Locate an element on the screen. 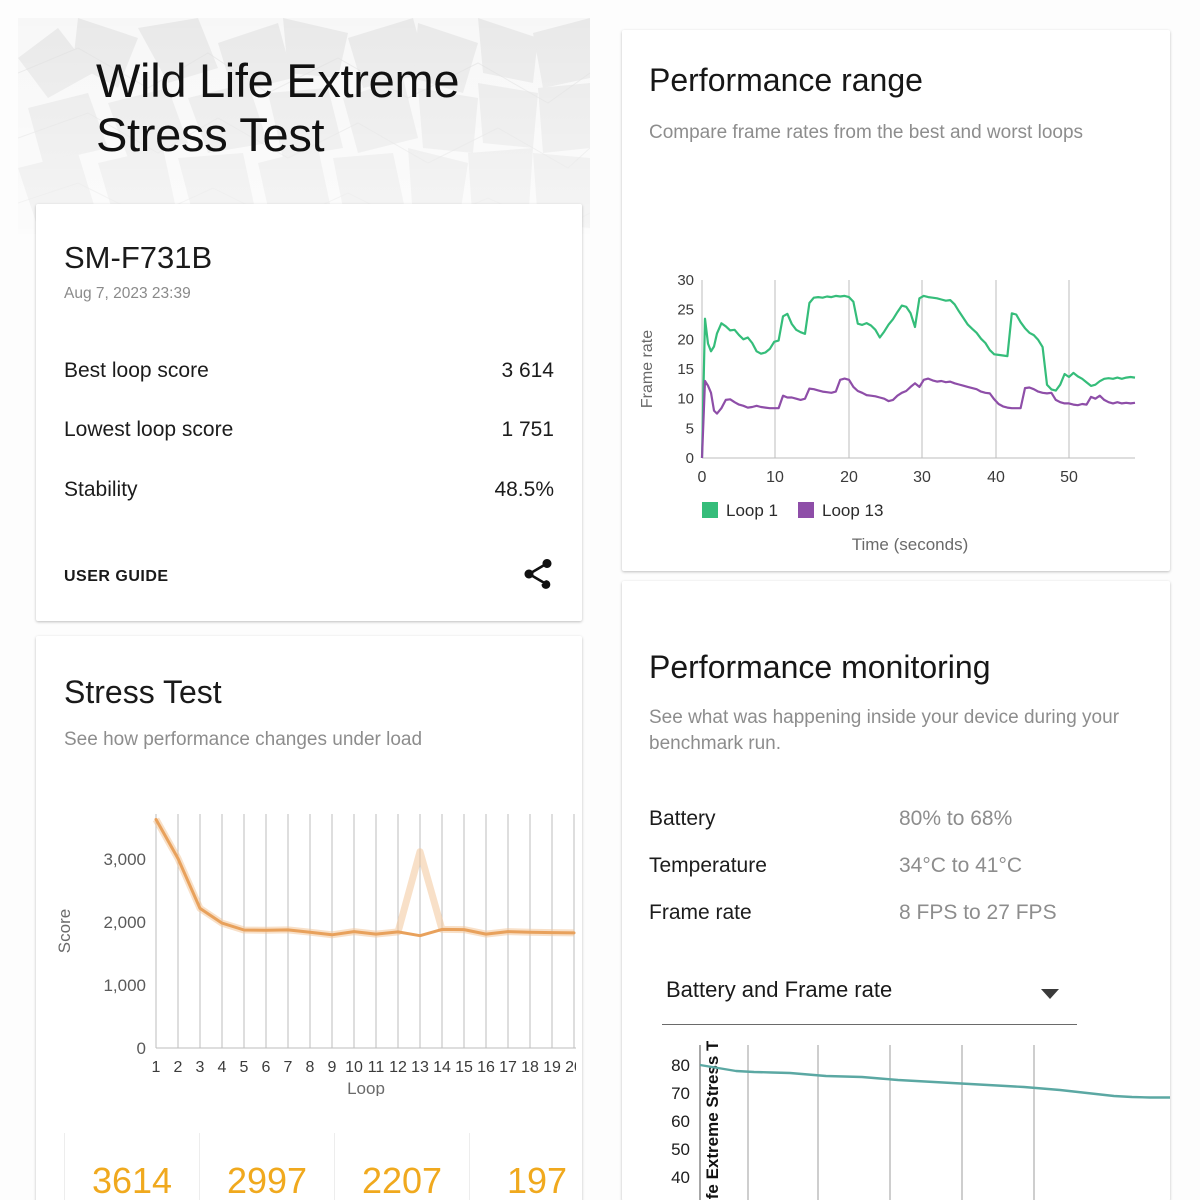 The width and height of the screenshot is (1200, 1200). monitoring-chart-gridlines is located at coordinates (891, 1122).